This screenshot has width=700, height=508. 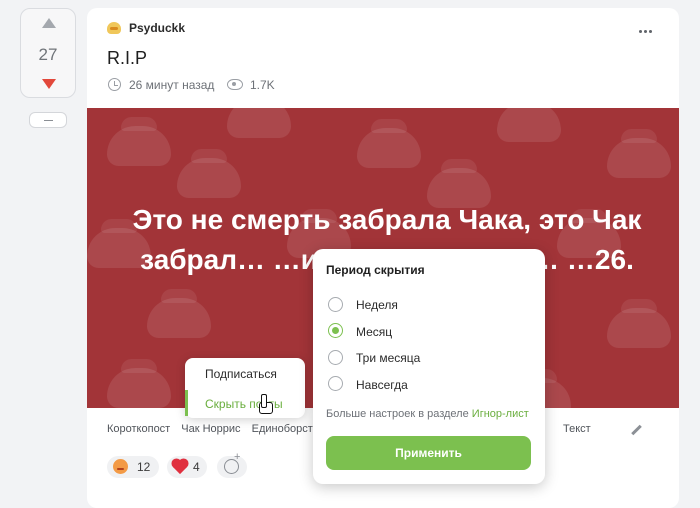 I want to click on radio-label-forever: Навсегда, so click(x=382, y=385).